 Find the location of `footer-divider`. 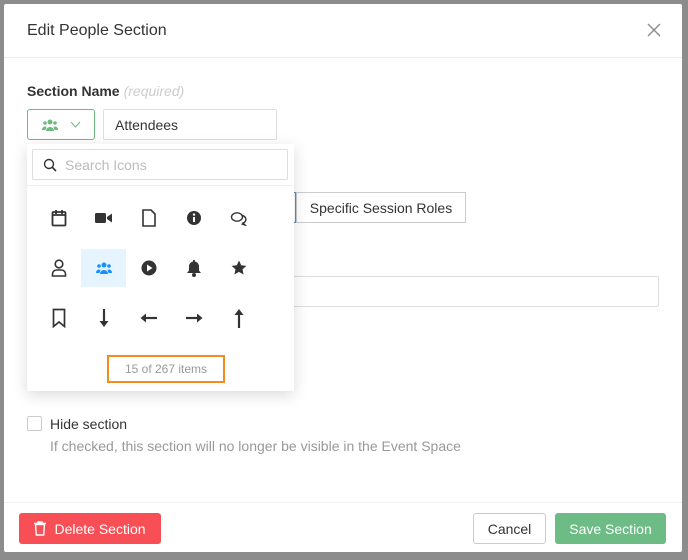

footer-divider is located at coordinates (343, 502).